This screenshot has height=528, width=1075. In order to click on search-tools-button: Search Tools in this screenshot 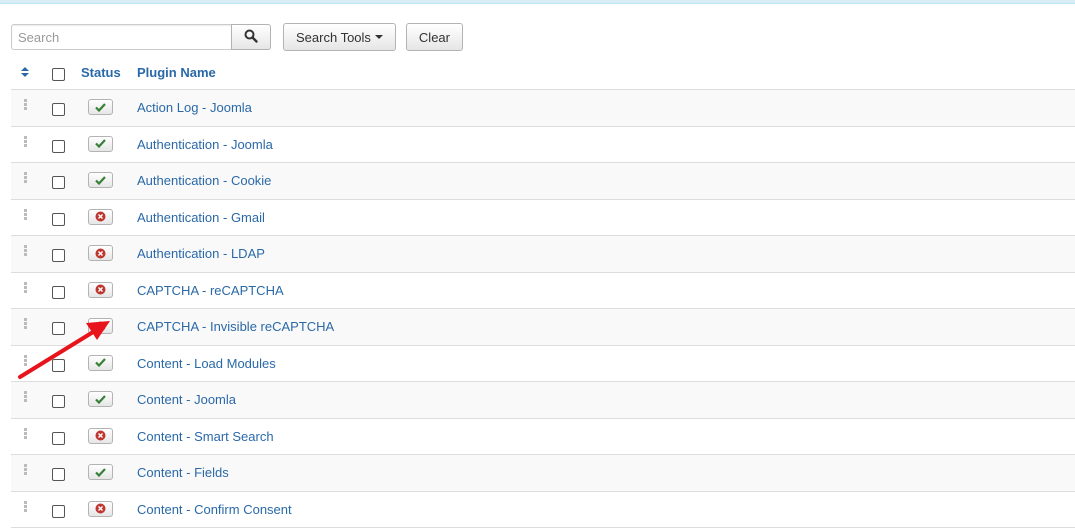, I will do `click(339, 37)`.